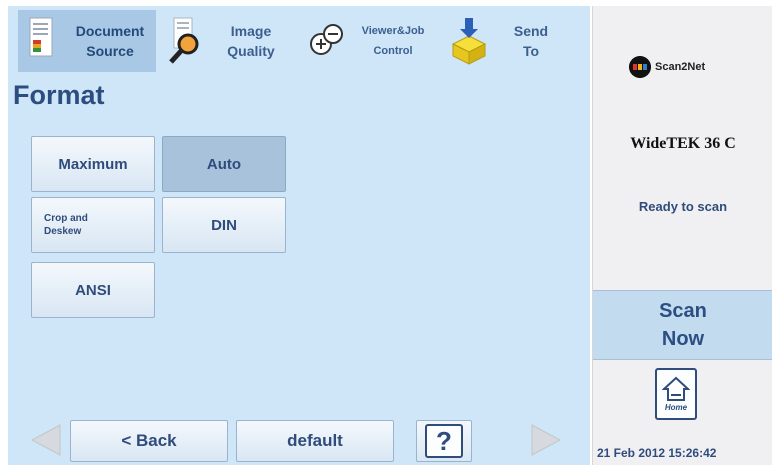 The image size is (772, 469). Describe the element at coordinates (683, 311) in the screenshot. I see `scan-now-label-line1: Scan` at that location.